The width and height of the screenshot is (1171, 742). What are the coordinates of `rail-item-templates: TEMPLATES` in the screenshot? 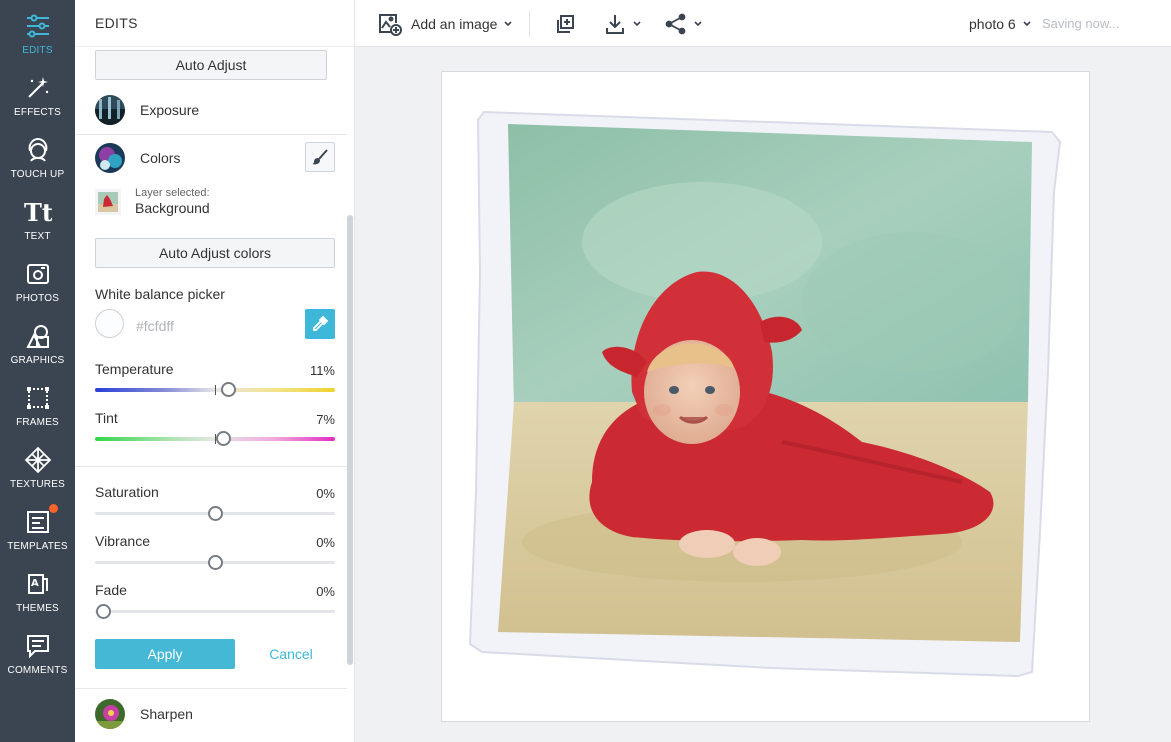 It's located at (37, 527).